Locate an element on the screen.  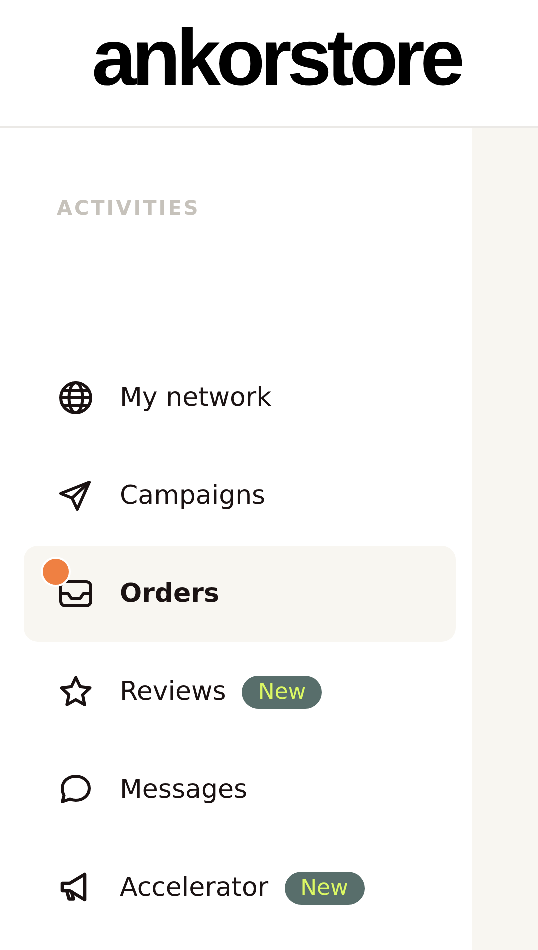
sidebar-item: Messages is located at coordinates (240, 790).